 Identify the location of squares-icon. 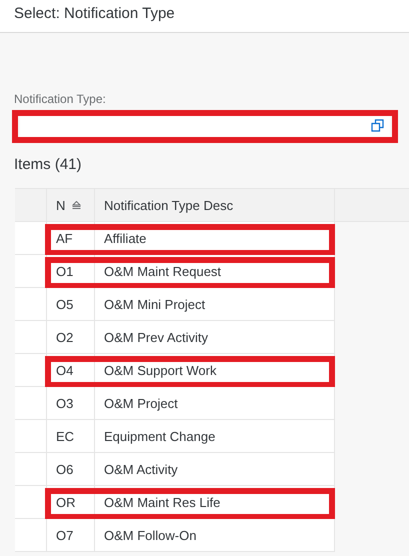
(377, 125).